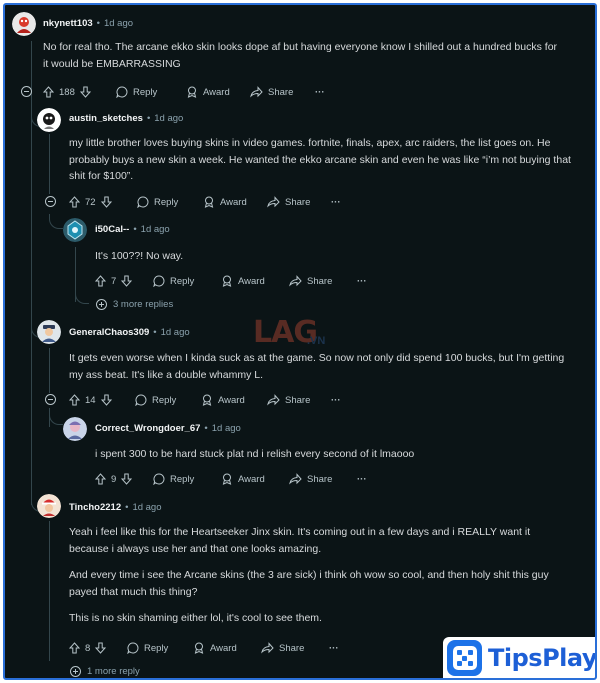  Describe the element at coordinates (105, 671) in the screenshot. I see `more-replies-link: 1 more reply` at that location.